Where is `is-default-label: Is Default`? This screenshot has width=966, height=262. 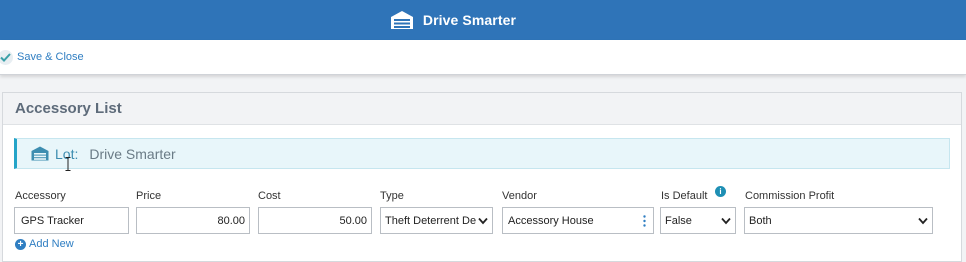
is-default-label: Is Default is located at coordinates (684, 196).